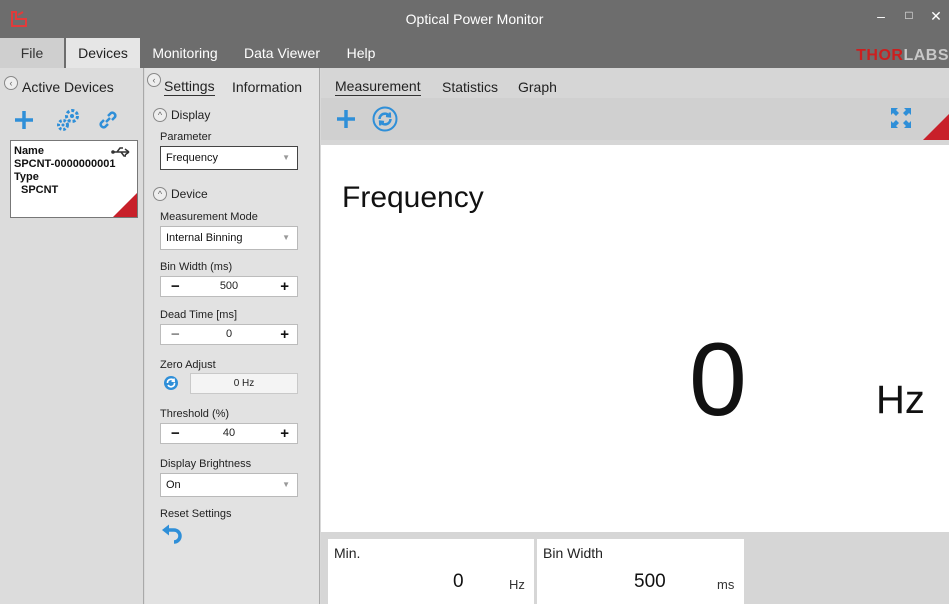 The width and height of the screenshot is (949, 604). I want to click on stat-min: Min. 0 Hz, so click(431, 571).